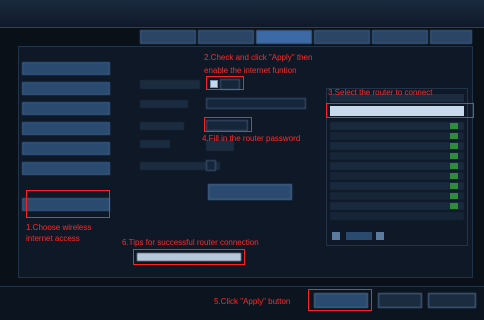 The image size is (484, 320). Describe the element at coordinates (155, 144) in the screenshot. I see `label-signal` at that location.